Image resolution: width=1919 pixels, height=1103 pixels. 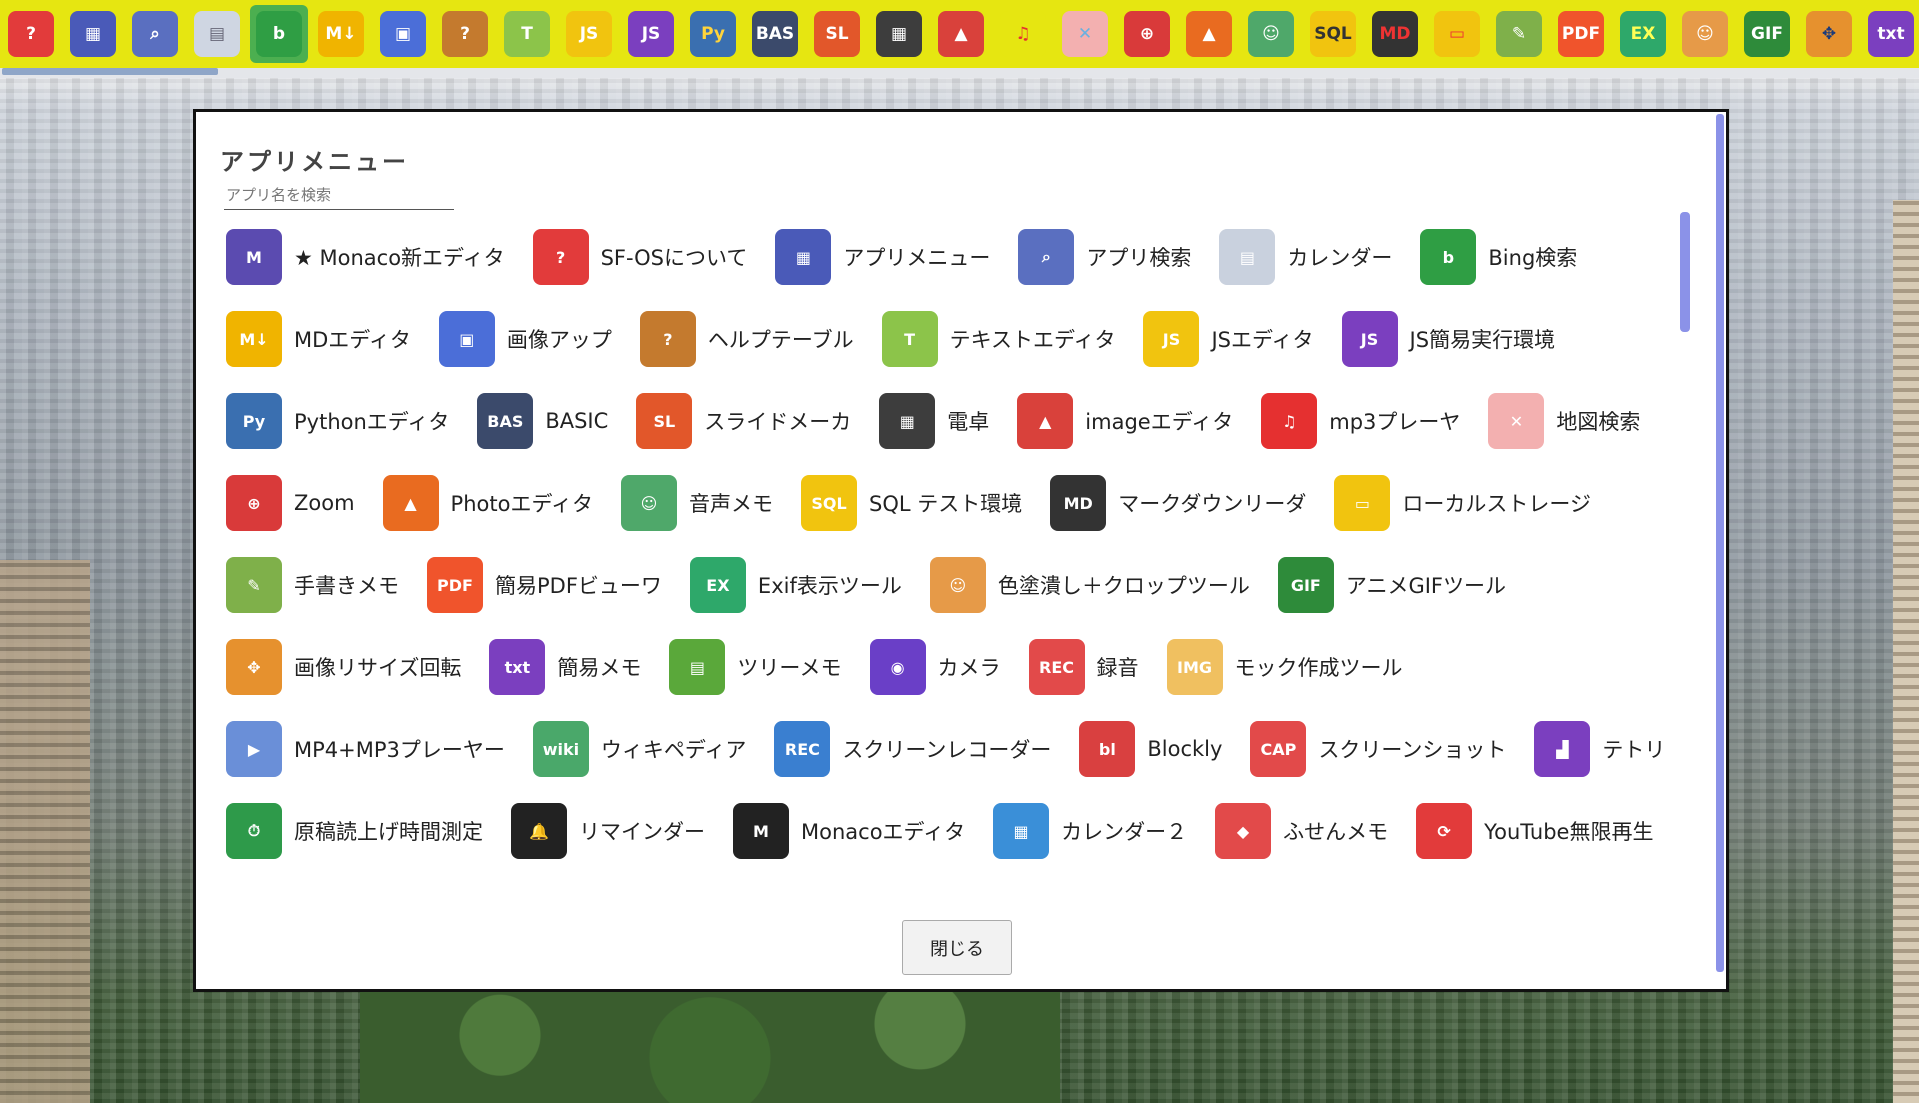 I want to click on app-item: ⌕ アプリ検索, so click(x=1104, y=257).